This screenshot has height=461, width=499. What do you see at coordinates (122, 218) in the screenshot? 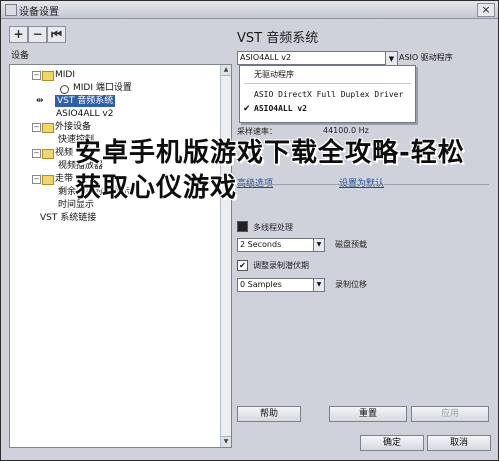
I see `tree-item-vst-system-link: VST 系统链接` at bounding box center [122, 218].